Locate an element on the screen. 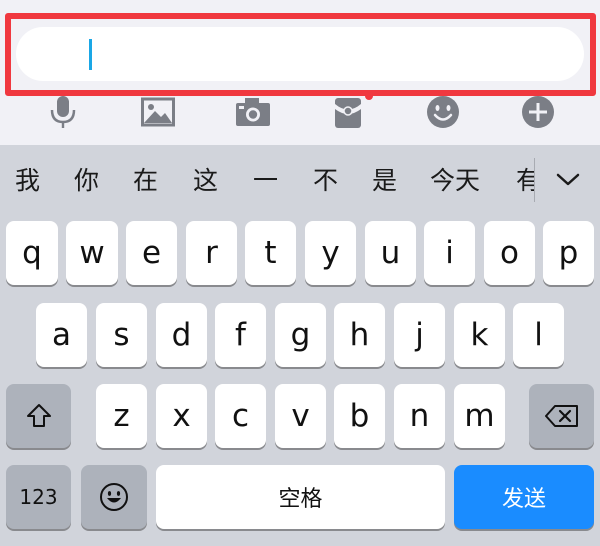 This screenshot has height=546, width=600. emoji-key is located at coordinates (114, 497).